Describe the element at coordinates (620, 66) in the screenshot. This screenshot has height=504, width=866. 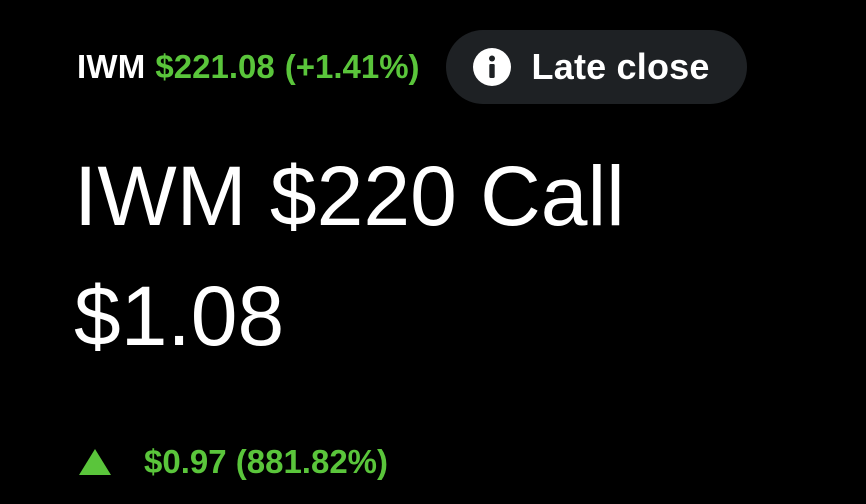
I see `late-close-label: Late close` at that location.